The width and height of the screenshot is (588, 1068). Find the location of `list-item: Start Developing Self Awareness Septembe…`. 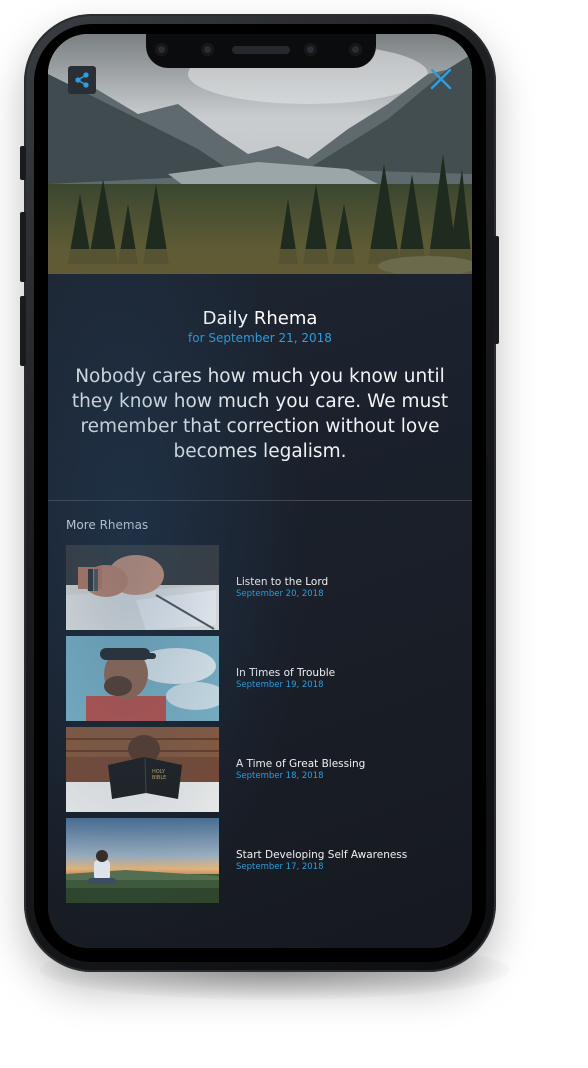

list-item: Start Developing Self Awareness Septembe… is located at coordinates (261, 860).